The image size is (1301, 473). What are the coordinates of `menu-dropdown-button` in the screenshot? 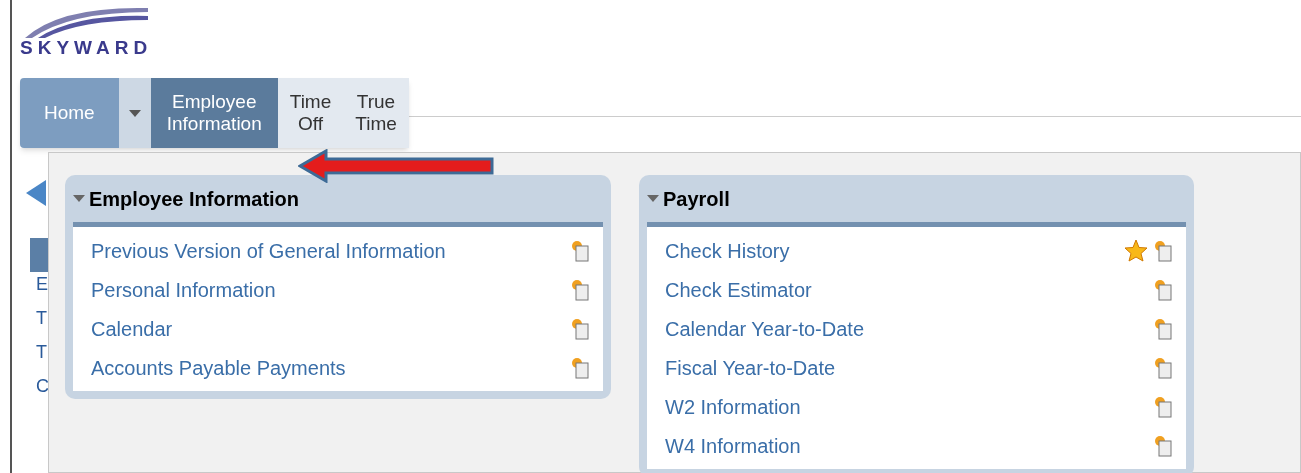 It's located at (134, 113).